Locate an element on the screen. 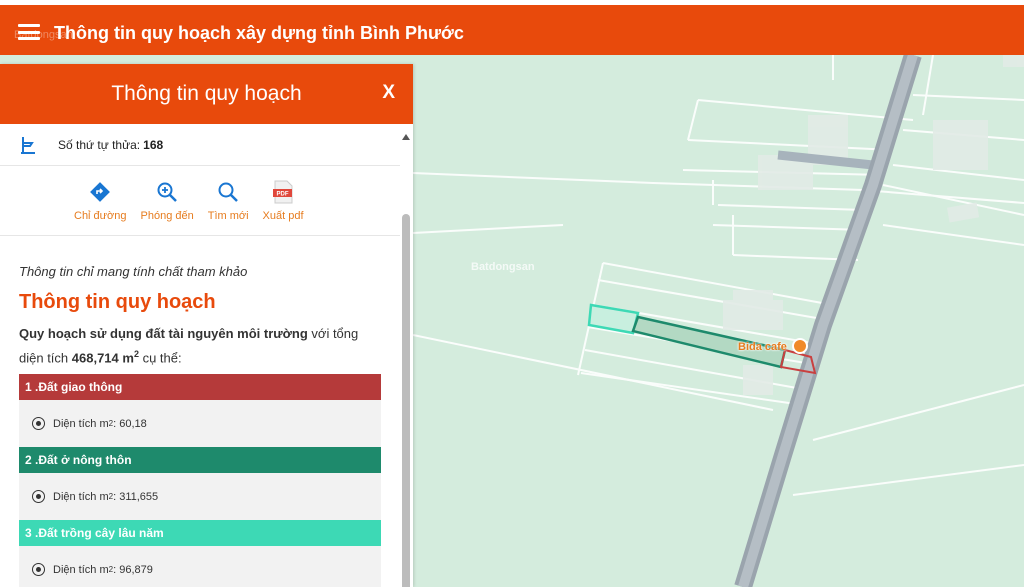 This screenshot has height=587, width=1024. panel-title: Thông tin quy hoạch is located at coordinates (206, 93).